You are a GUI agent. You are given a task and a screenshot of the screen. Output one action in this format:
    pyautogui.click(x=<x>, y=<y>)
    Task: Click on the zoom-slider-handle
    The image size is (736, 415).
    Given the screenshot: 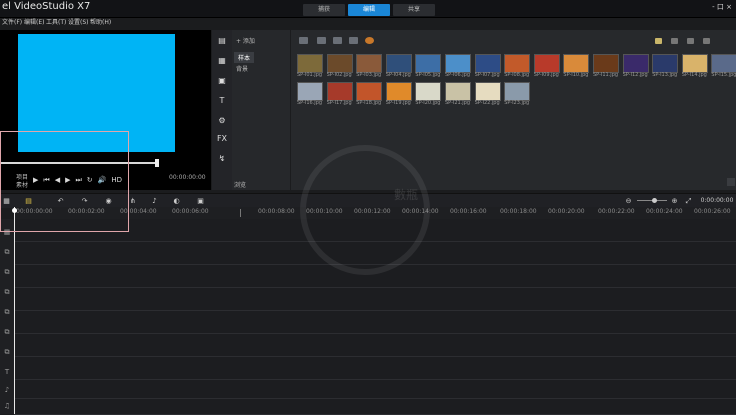 What is the action you would take?
    pyautogui.click(x=654, y=200)
    